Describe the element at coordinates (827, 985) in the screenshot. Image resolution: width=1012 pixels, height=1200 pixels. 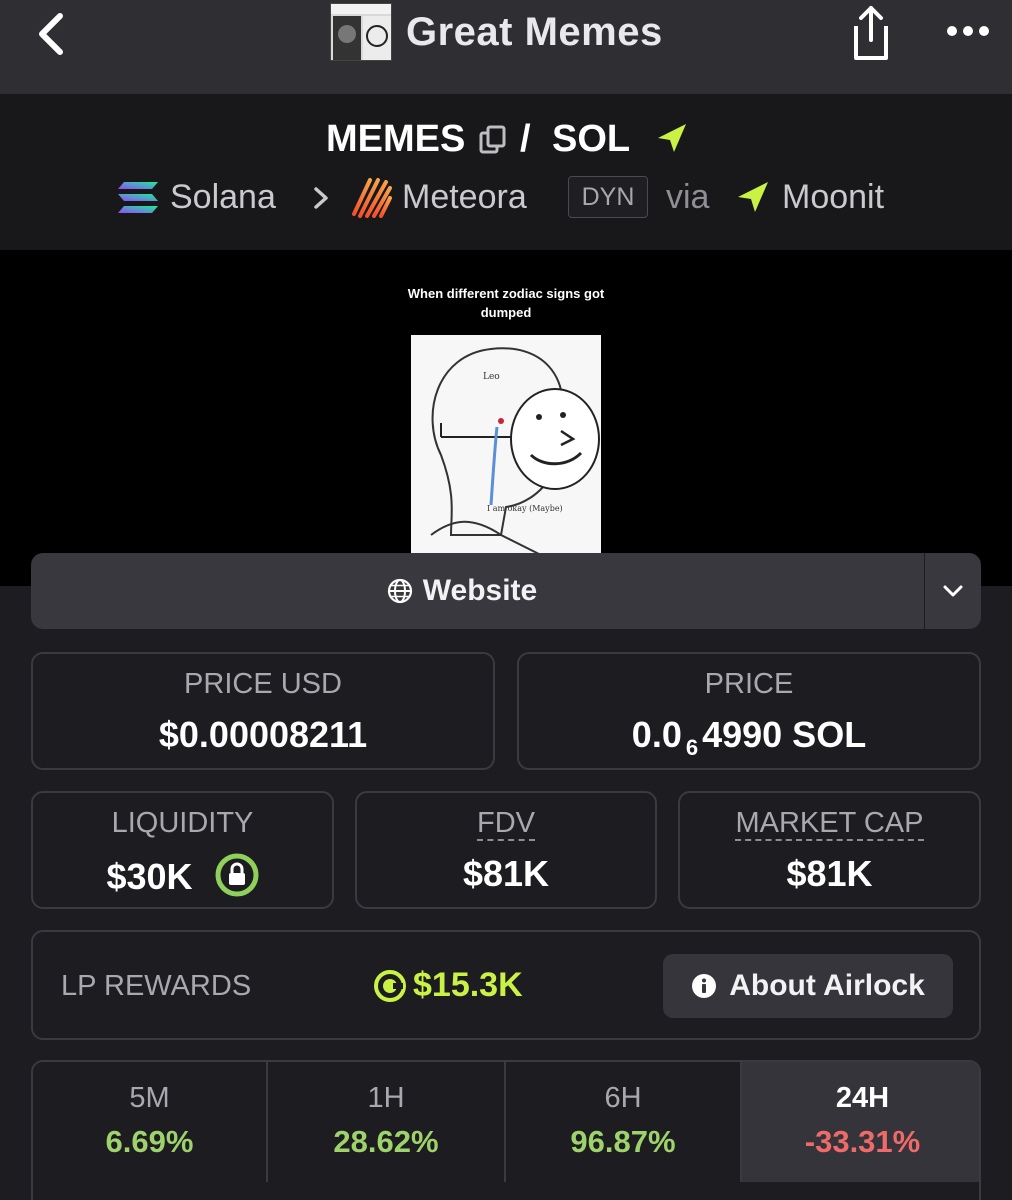
I see `about-airlock-label: About Airlock` at that location.